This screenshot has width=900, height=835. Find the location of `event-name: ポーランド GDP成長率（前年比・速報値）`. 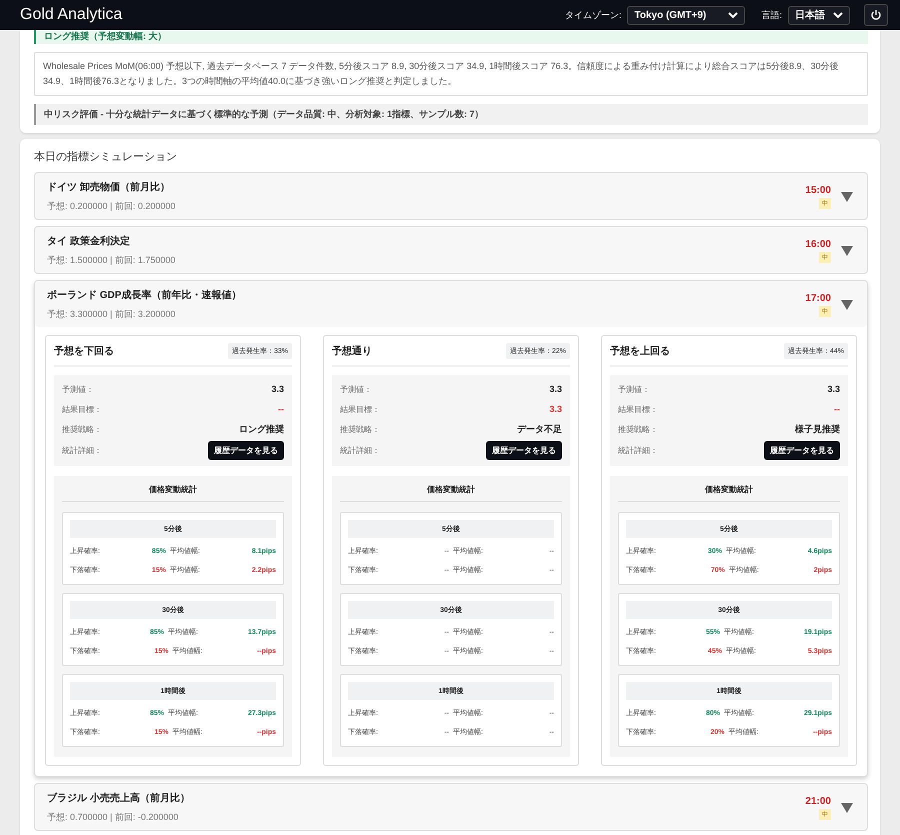

event-name: ポーランド GDP成長率（前年比・速報値） is located at coordinates (144, 295).